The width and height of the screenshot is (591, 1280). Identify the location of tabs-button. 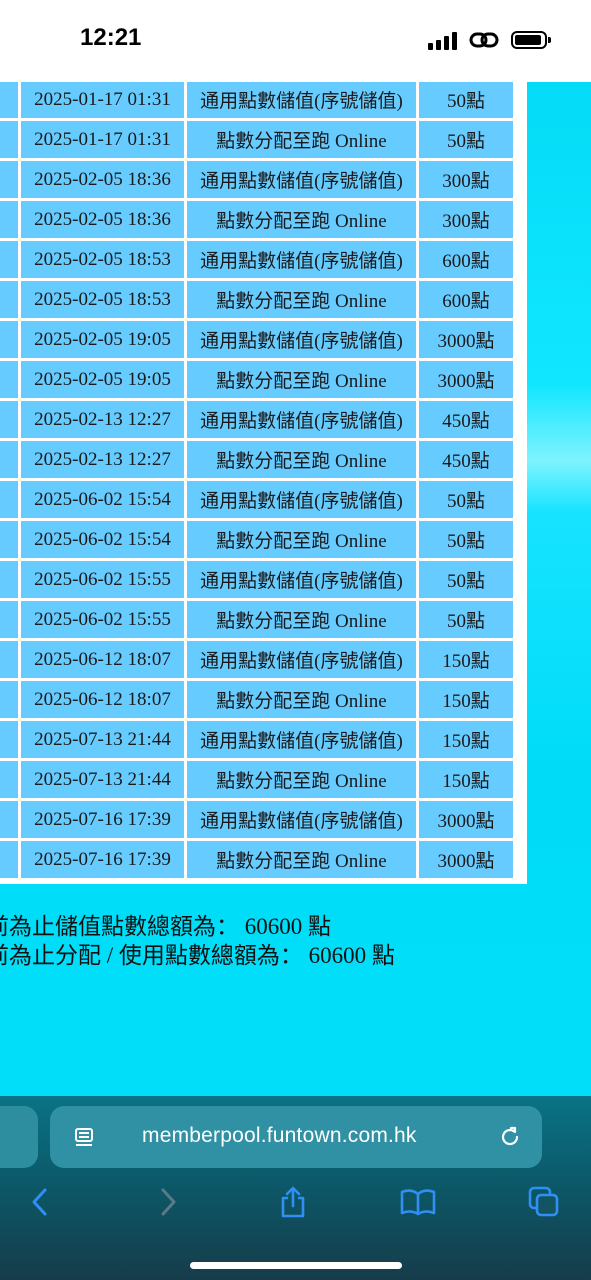
(544, 1202).